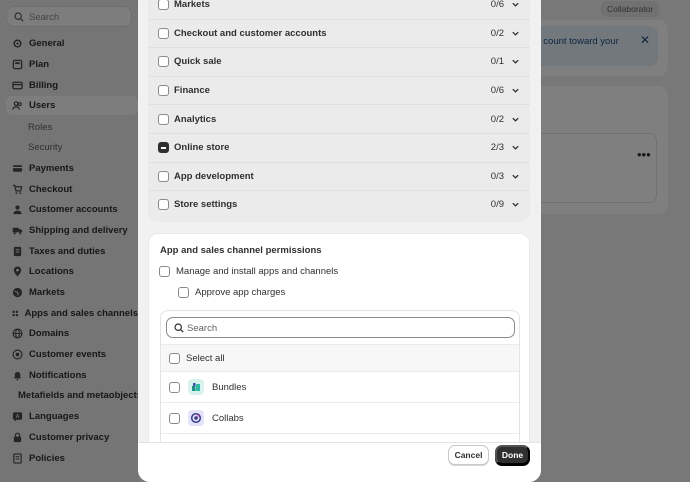  Describe the element at coordinates (202, 148) in the screenshot. I see `permission-label: Online store` at that location.